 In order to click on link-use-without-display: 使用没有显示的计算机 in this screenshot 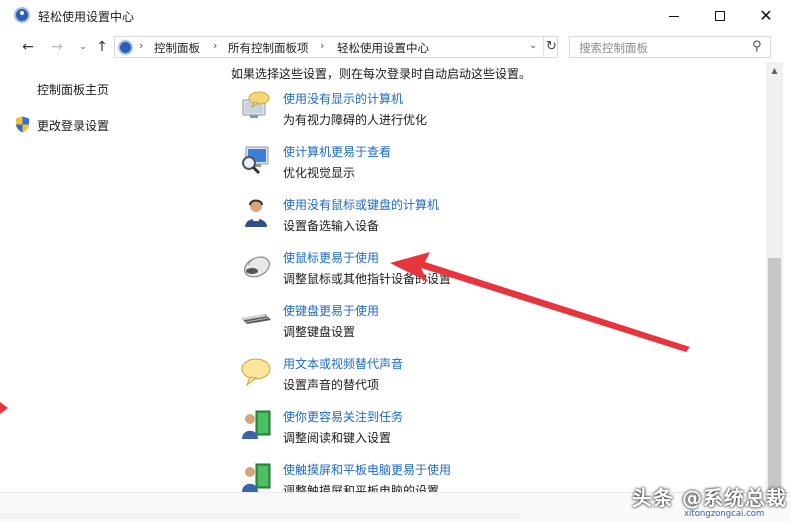, I will do `click(343, 98)`.